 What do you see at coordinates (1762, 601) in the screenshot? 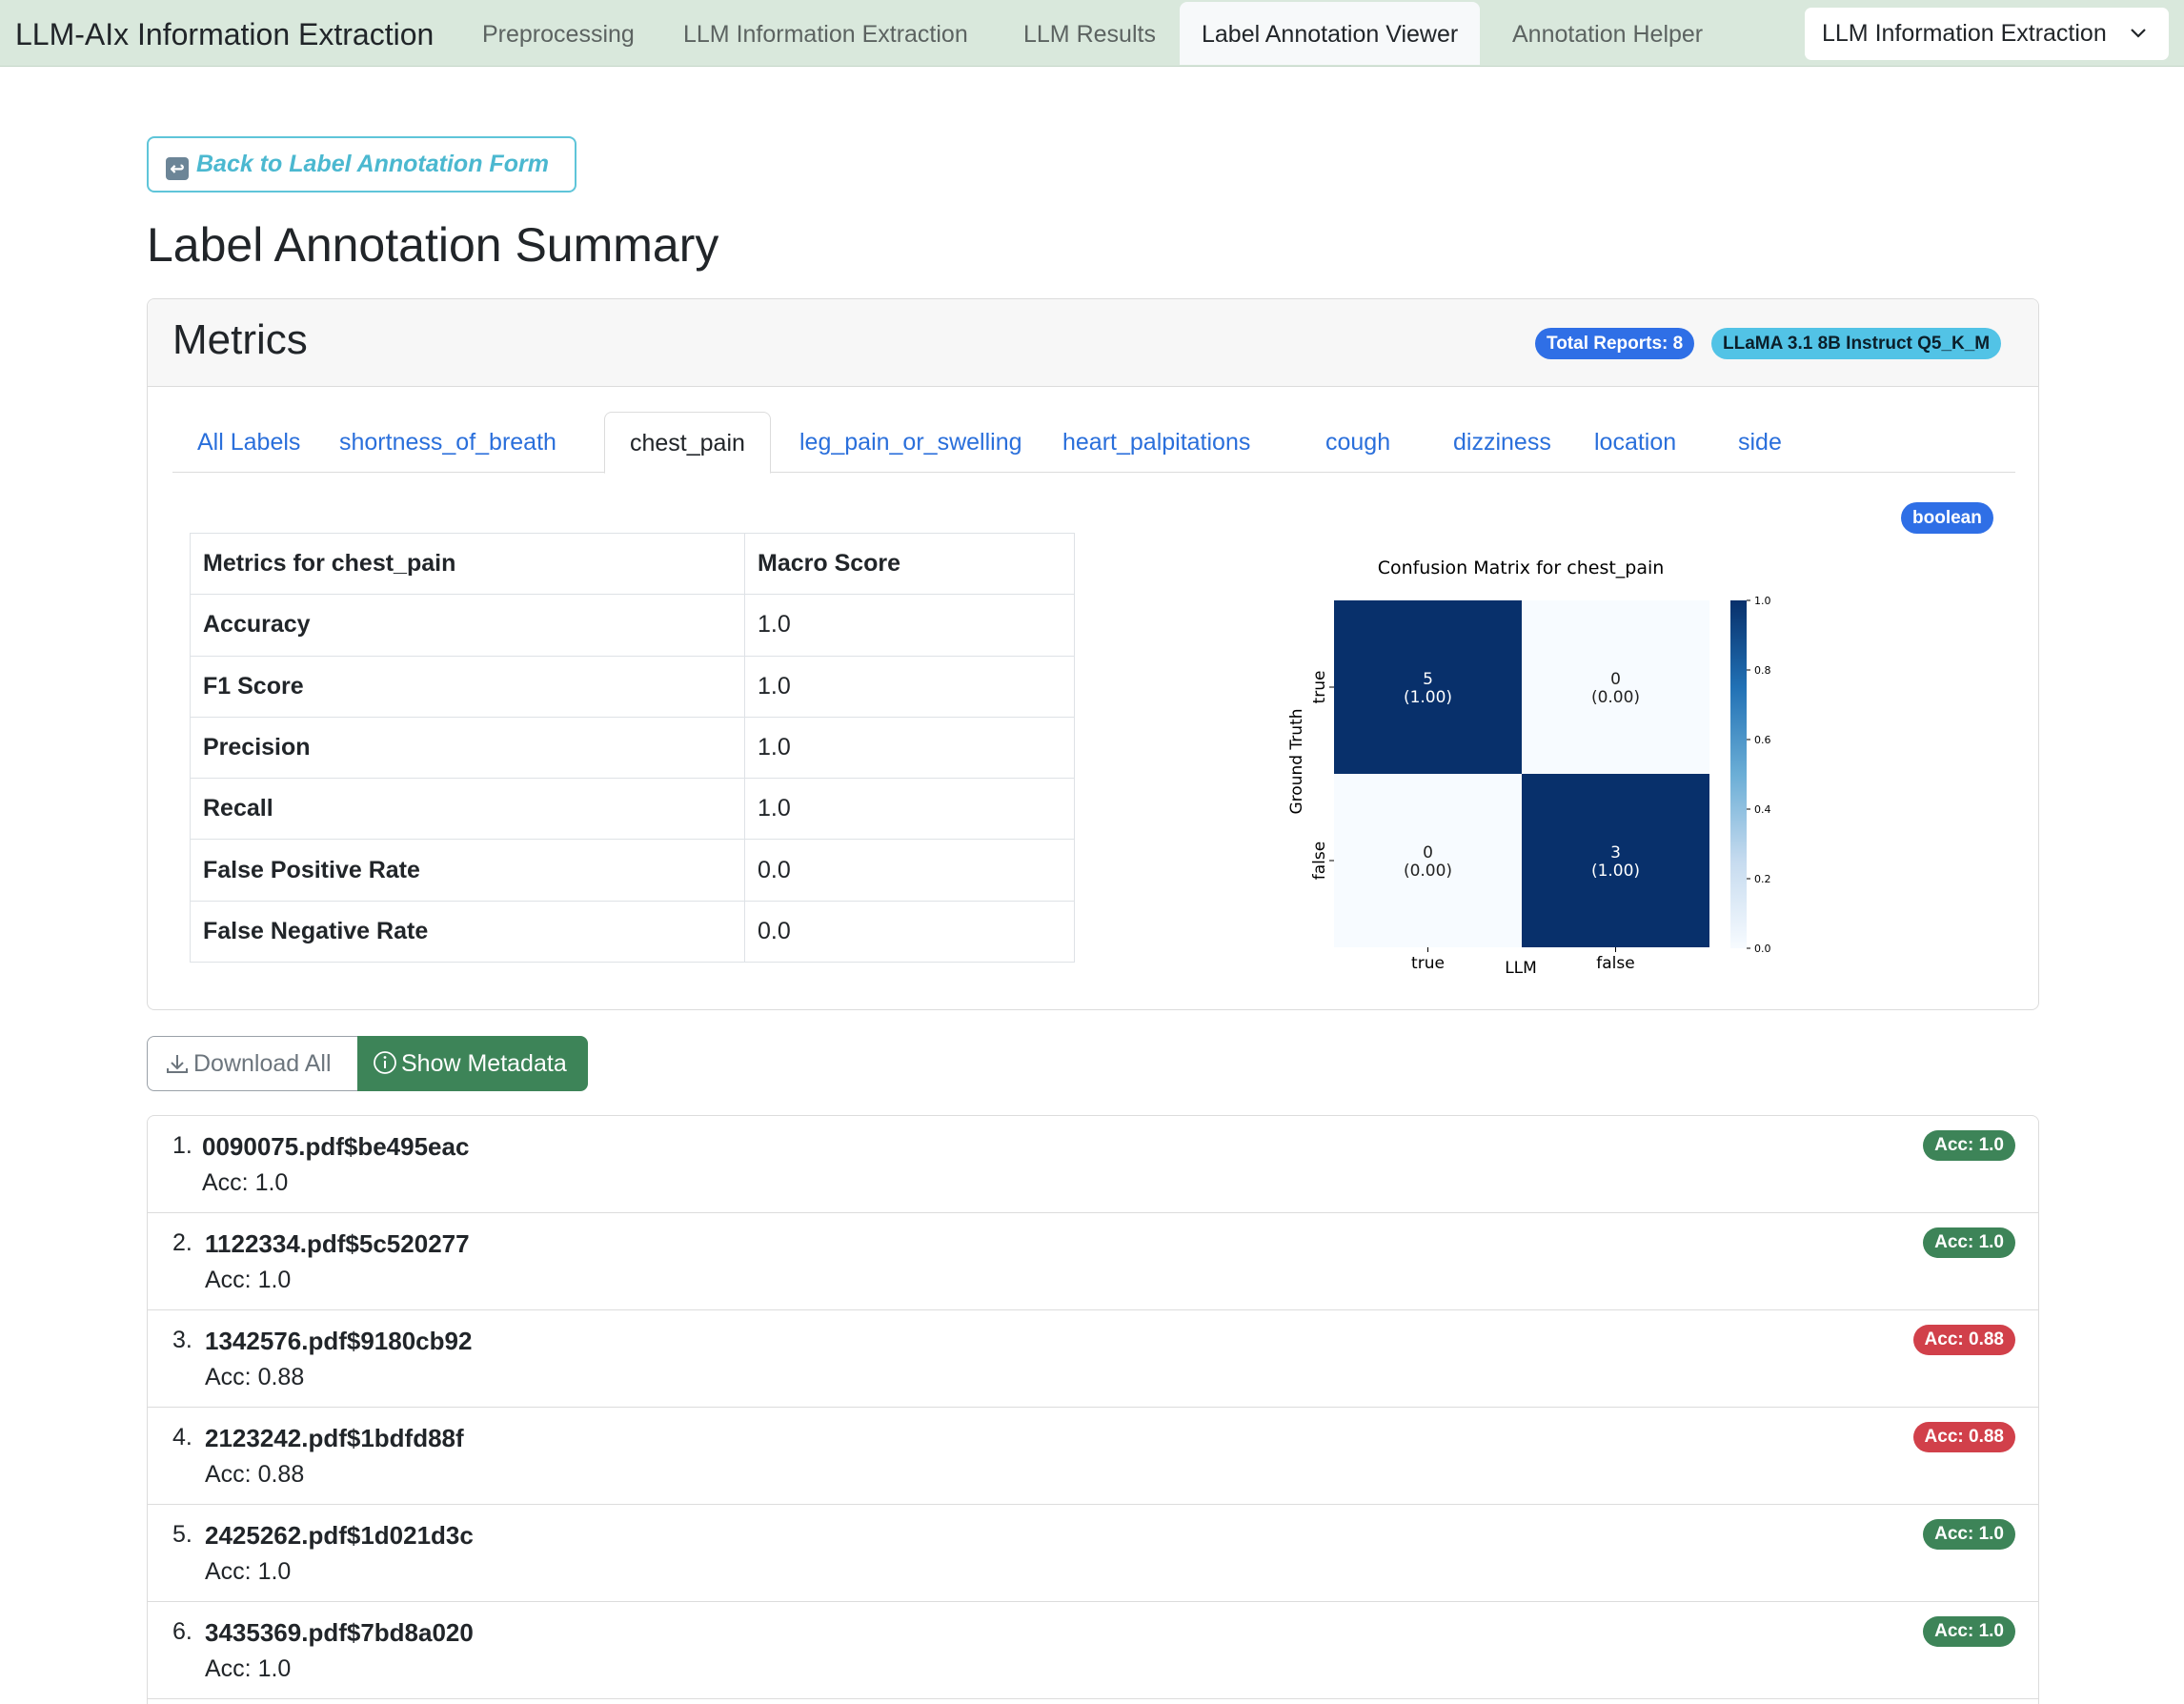
I see `colorbar-tick-label: 1.0` at bounding box center [1762, 601].